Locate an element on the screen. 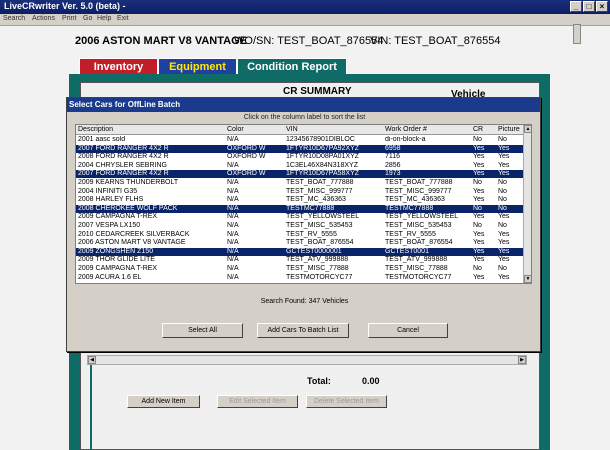 This screenshot has width=610, height=450. menu-actions: Actions is located at coordinates (43, 18).